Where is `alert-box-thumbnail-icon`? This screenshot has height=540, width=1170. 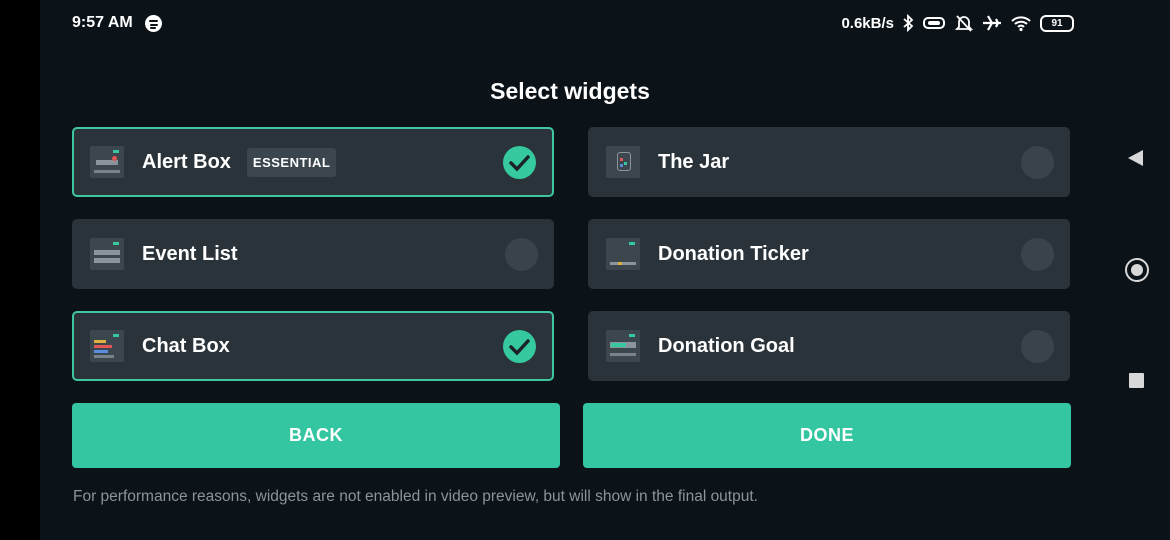
alert-box-thumbnail-icon is located at coordinates (107, 162).